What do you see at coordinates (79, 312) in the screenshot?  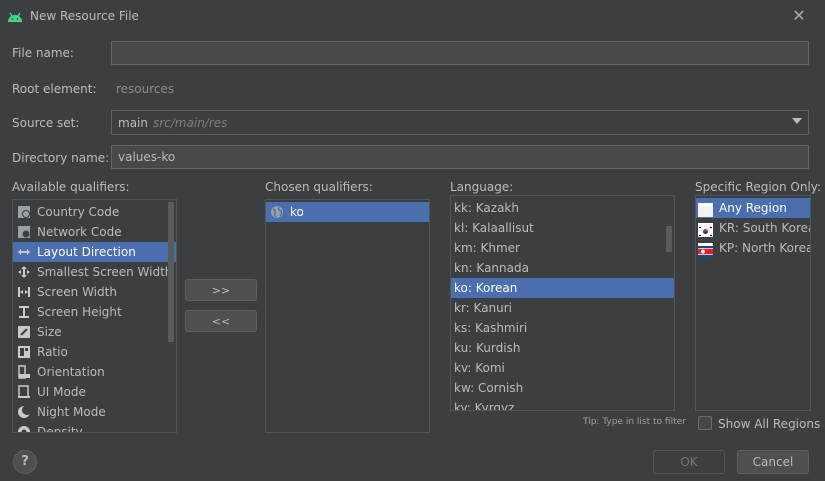 I see `qualifier-label: Screen Height` at bounding box center [79, 312].